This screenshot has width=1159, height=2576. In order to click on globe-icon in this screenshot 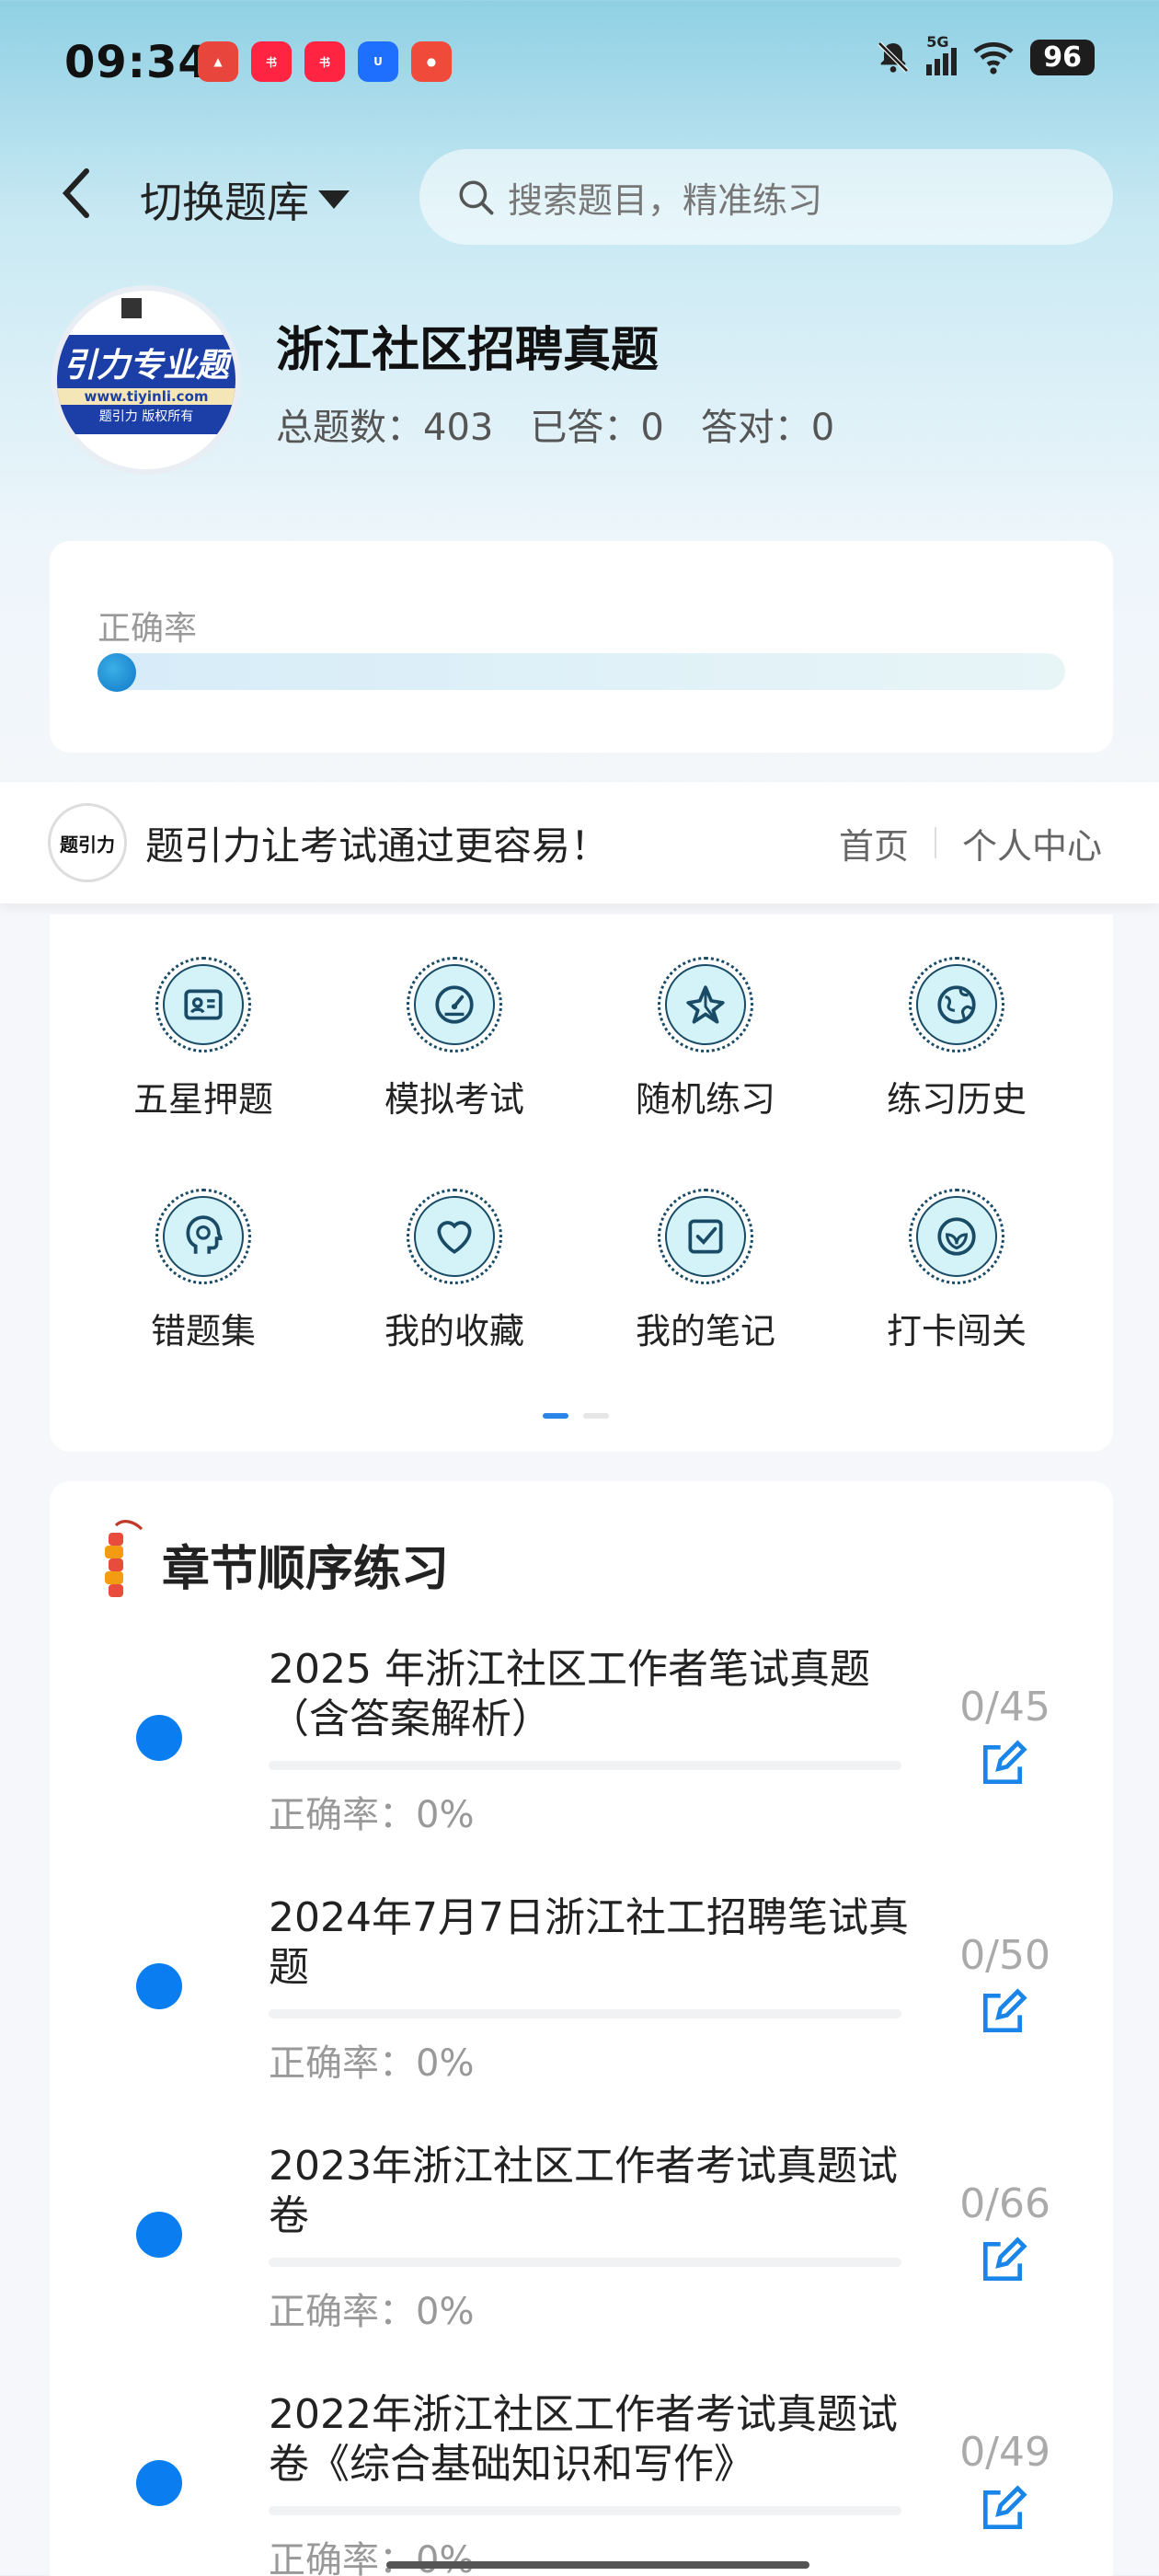, I will do `click(956, 1004)`.